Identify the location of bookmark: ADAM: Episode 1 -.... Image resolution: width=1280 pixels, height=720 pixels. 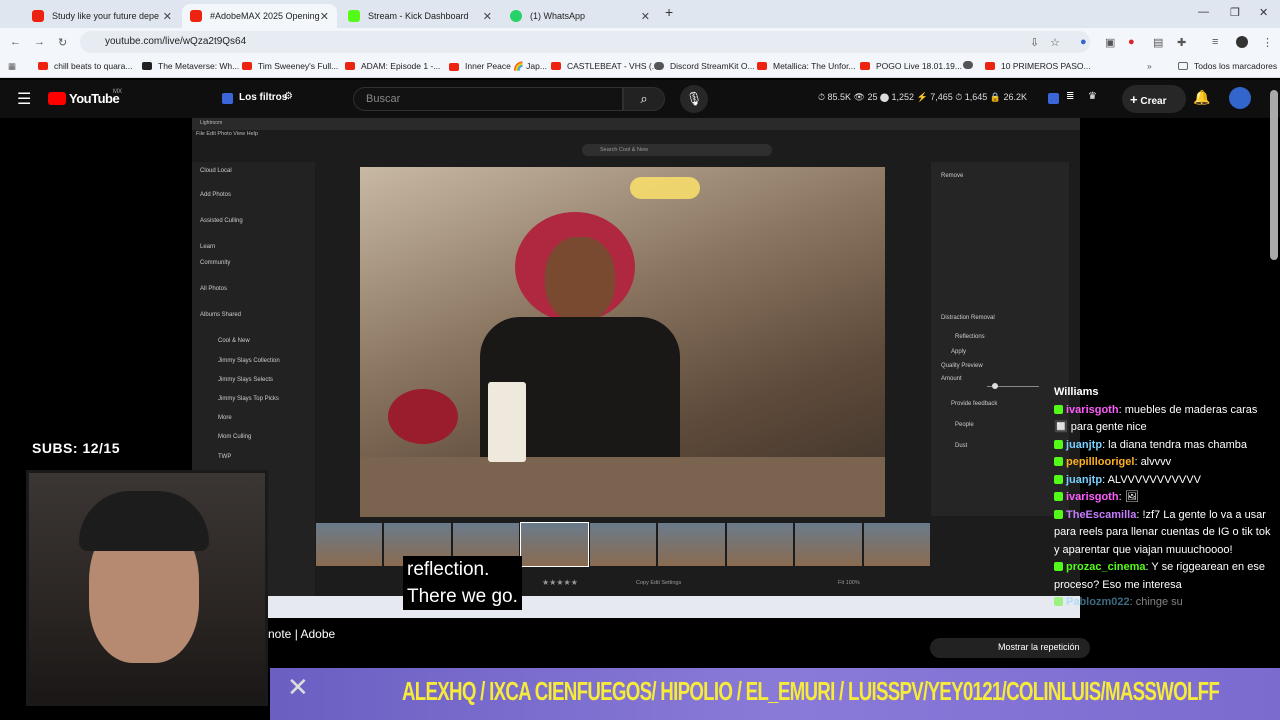
(392, 66).